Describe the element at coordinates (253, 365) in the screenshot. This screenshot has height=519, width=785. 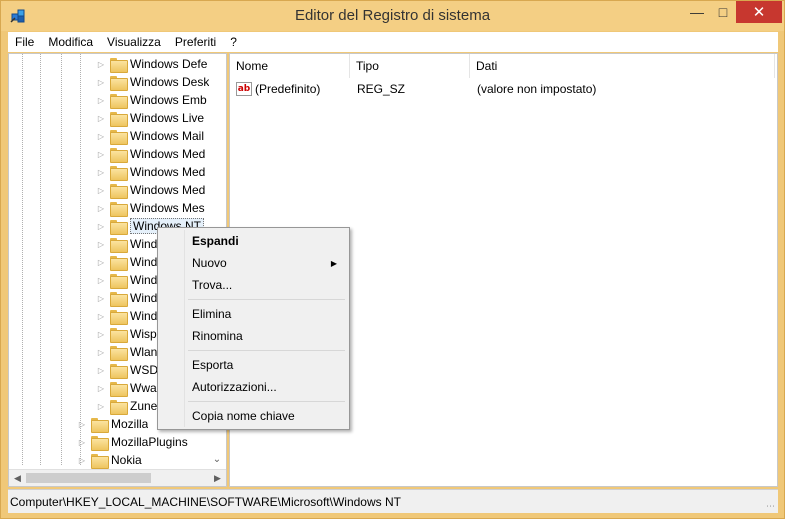
I see `ctx-esporta: Esporta` at that location.